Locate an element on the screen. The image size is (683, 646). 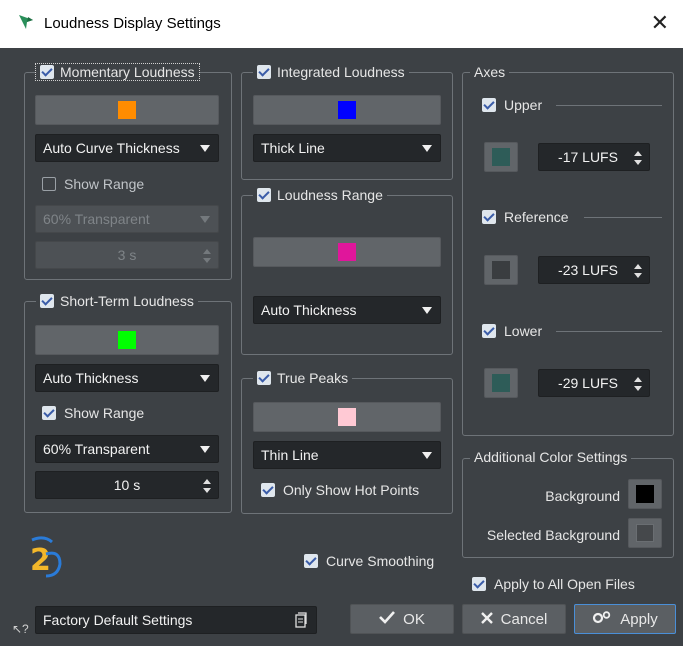
axis-upper-color-swatch is located at coordinates (501, 157).